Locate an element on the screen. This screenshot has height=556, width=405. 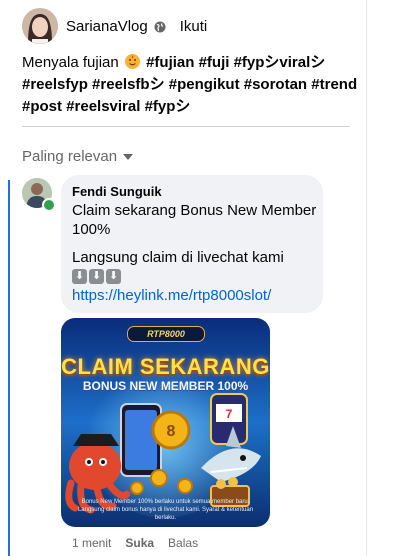
author-avatar is located at coordinates (40, 26).